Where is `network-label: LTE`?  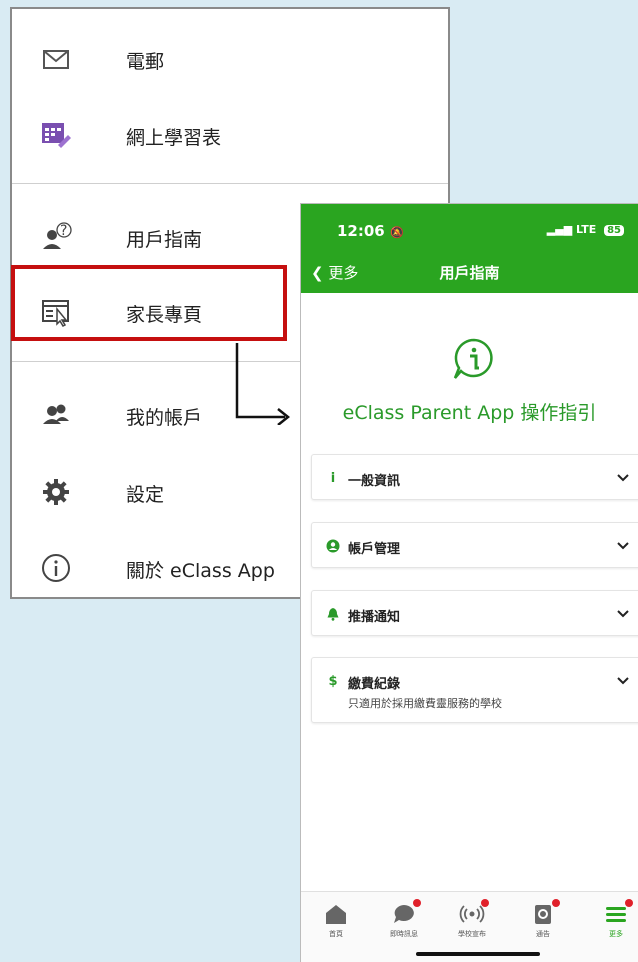 network-label: LTE is located at coordinates (586, 229).